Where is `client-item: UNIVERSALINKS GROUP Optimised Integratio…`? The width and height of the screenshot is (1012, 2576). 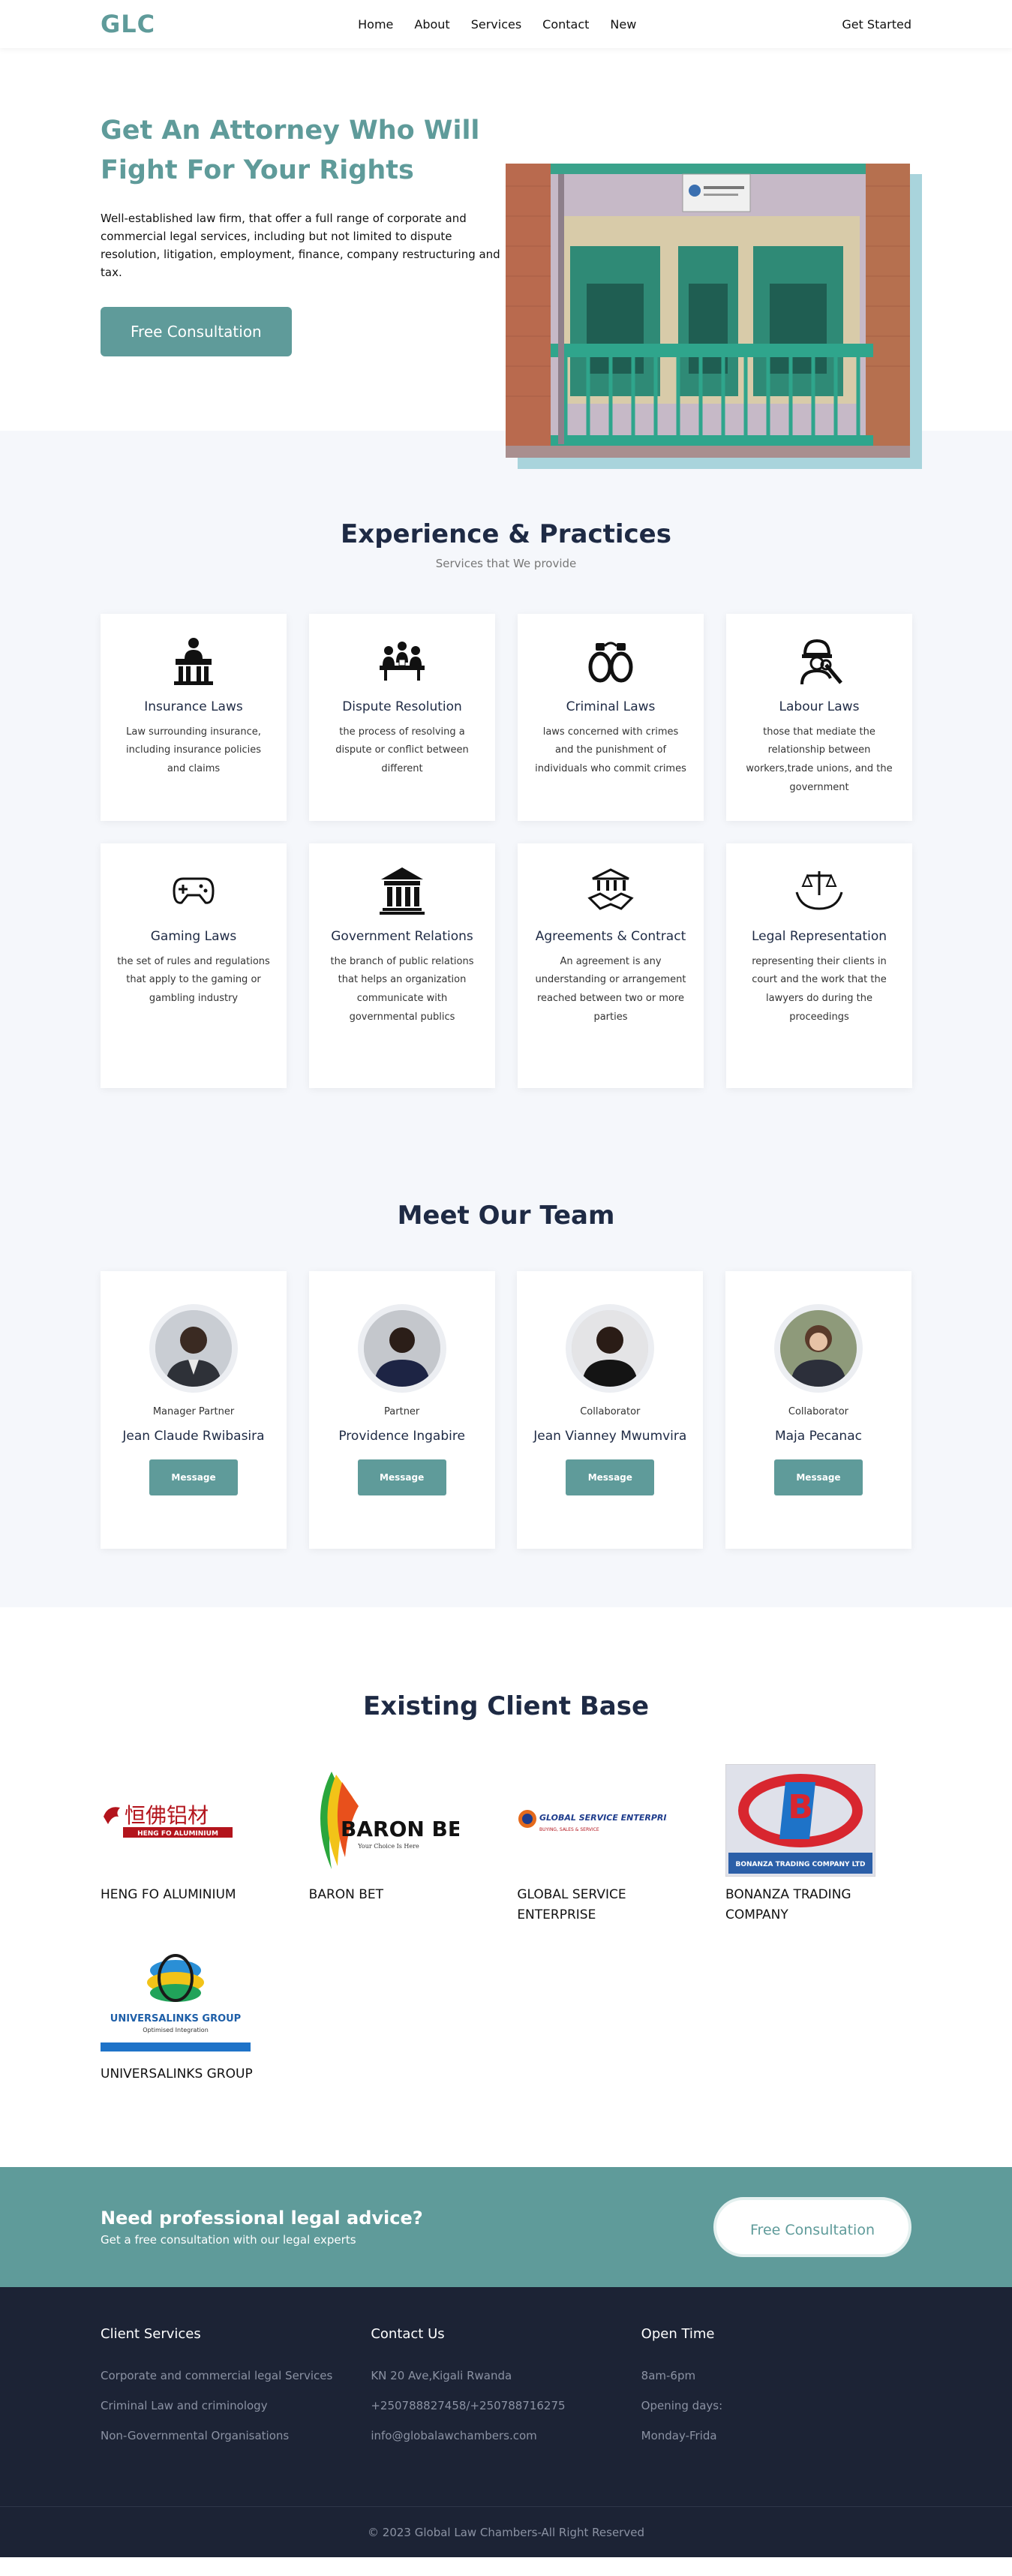
client-item: UNIVERSALINKS GROUP Optimised Integratio… is located at coordinates (194, 2023).